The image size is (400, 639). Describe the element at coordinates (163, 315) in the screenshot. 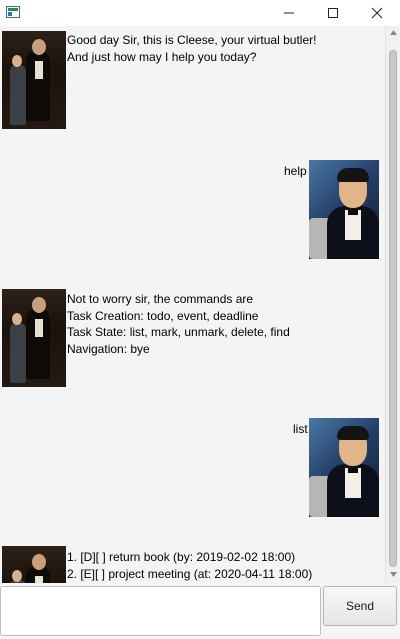

I see `message-line: Task Creation: todo, event, deadline` at that location.